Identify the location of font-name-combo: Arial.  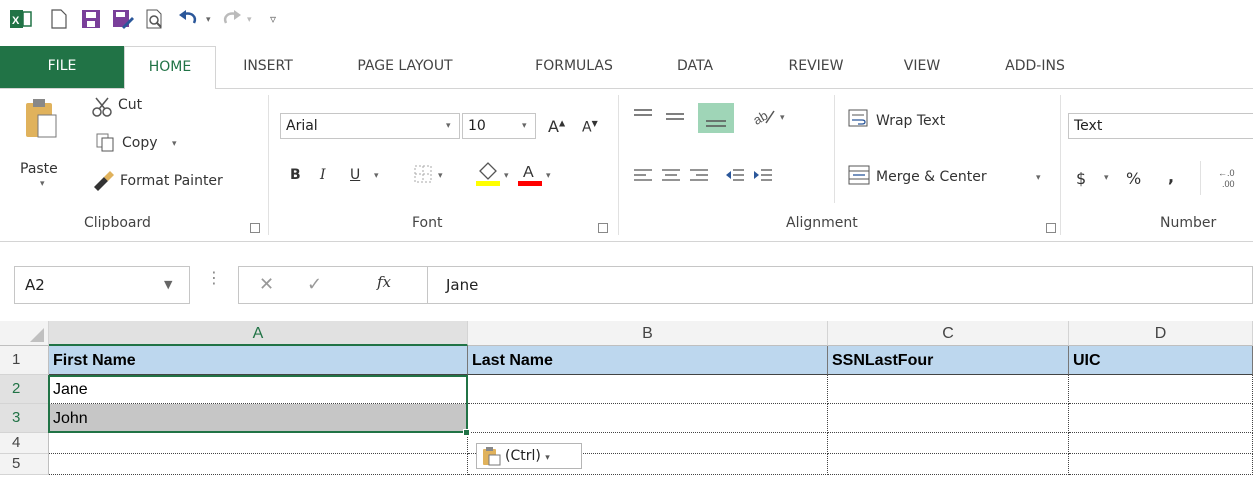
(370, 126).